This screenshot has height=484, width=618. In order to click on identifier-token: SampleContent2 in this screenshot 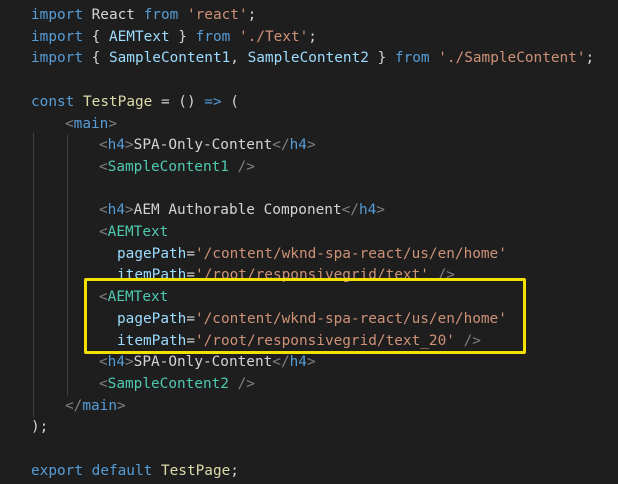, I will do `click(308, 58)`.